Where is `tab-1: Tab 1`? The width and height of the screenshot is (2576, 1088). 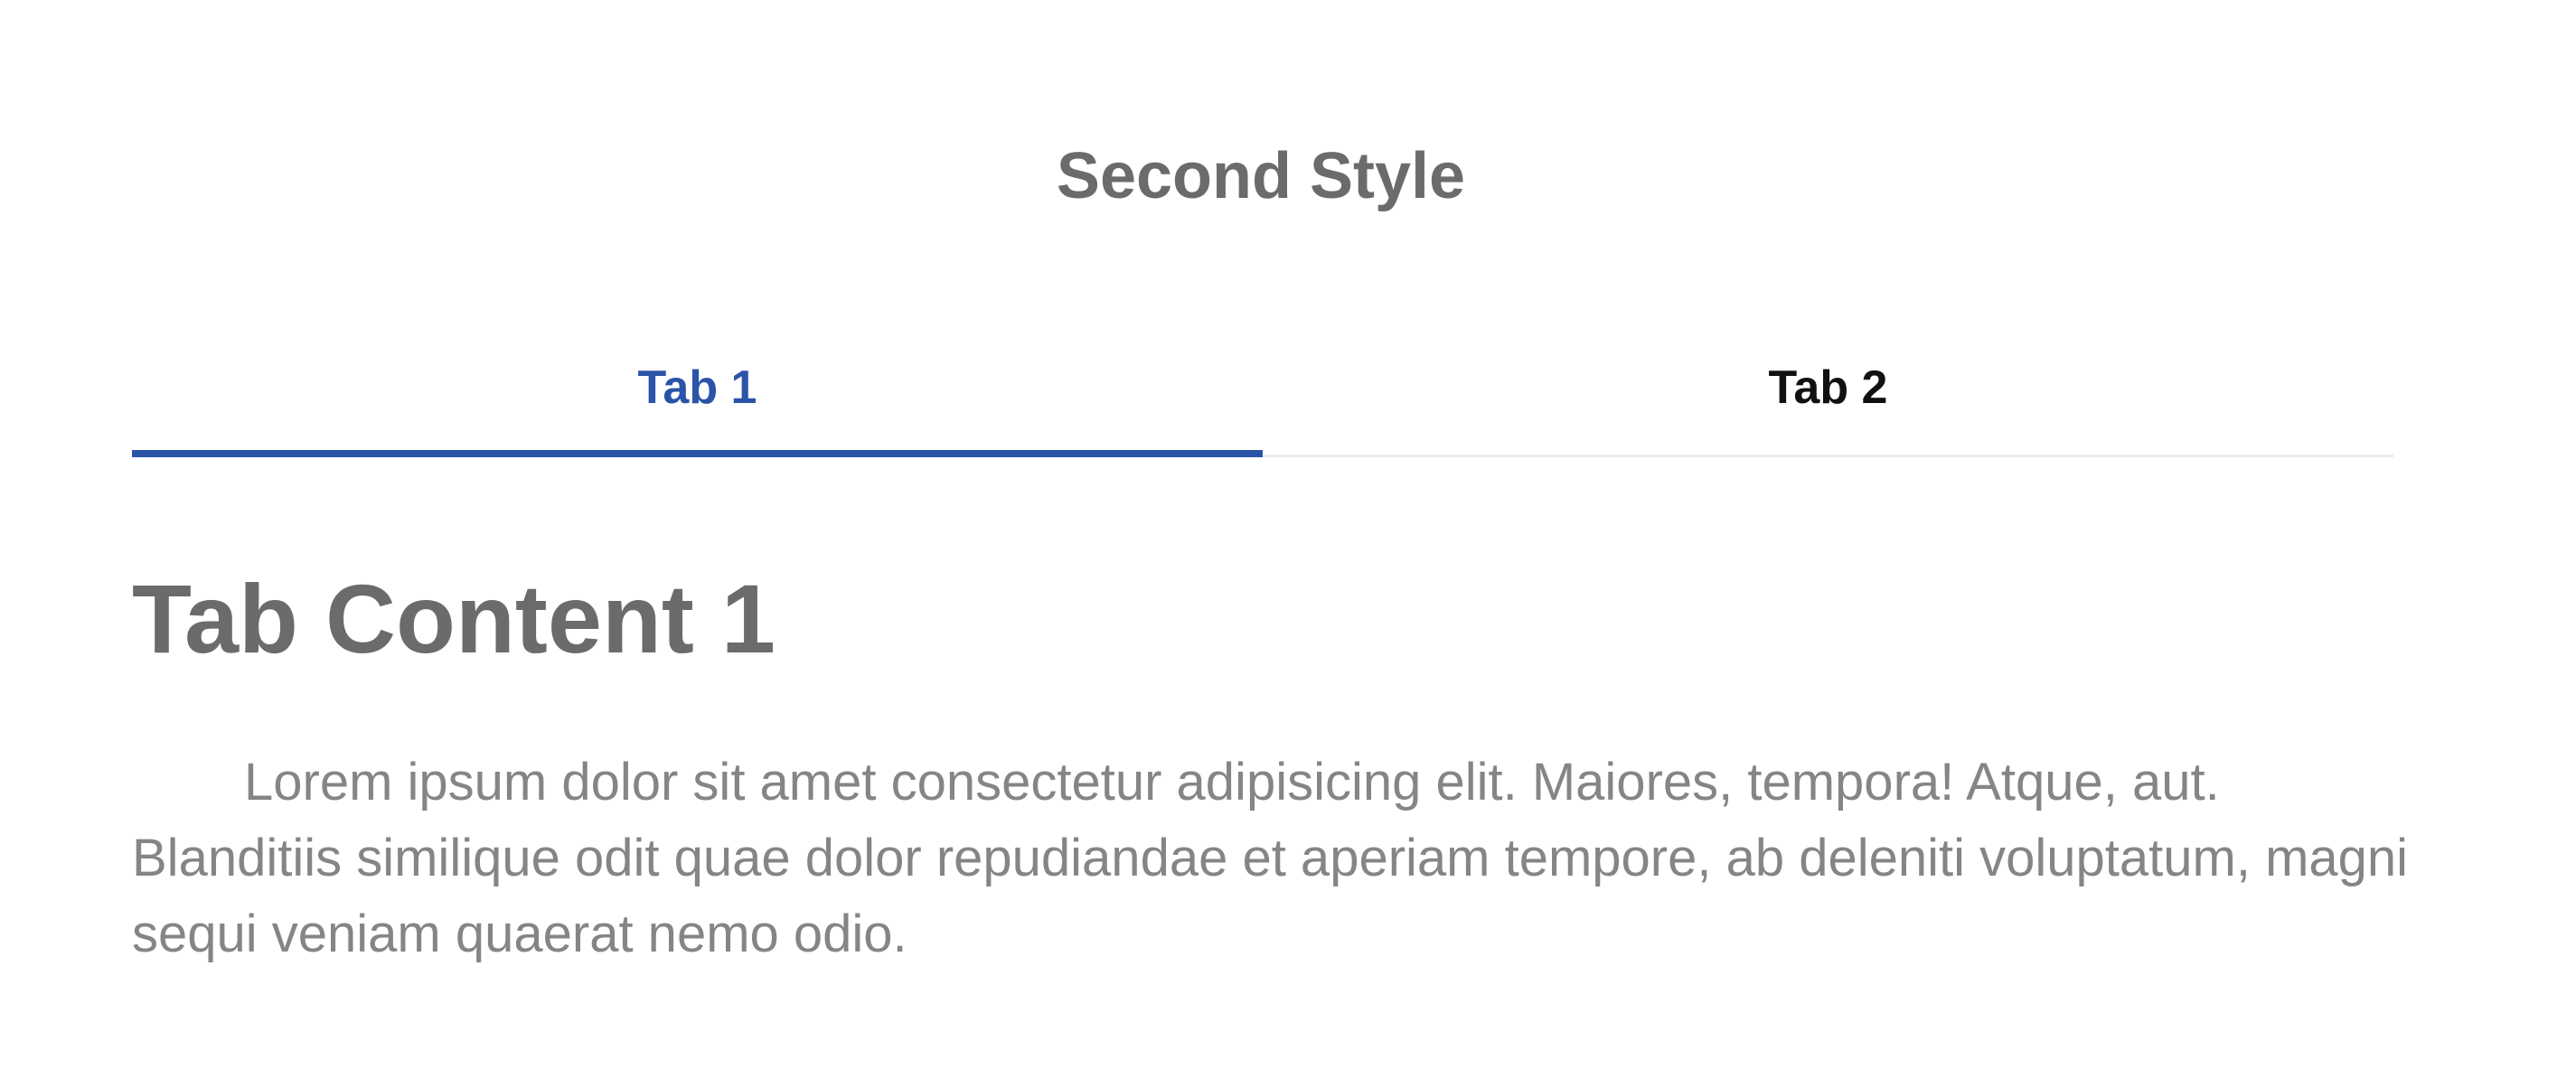 tab-1: Tab 1 is located at coordinates (698, 399).